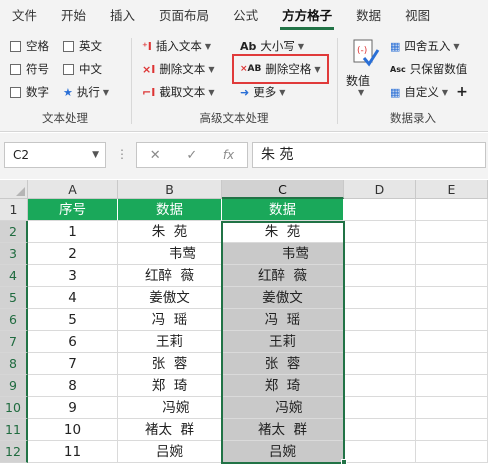 The width and height of the screenshot is (488, 464). What do you see at coordinates (283, 232) in the screenshot?
I see `cell-c: 朱 苑` at bounding box center [283, 232].